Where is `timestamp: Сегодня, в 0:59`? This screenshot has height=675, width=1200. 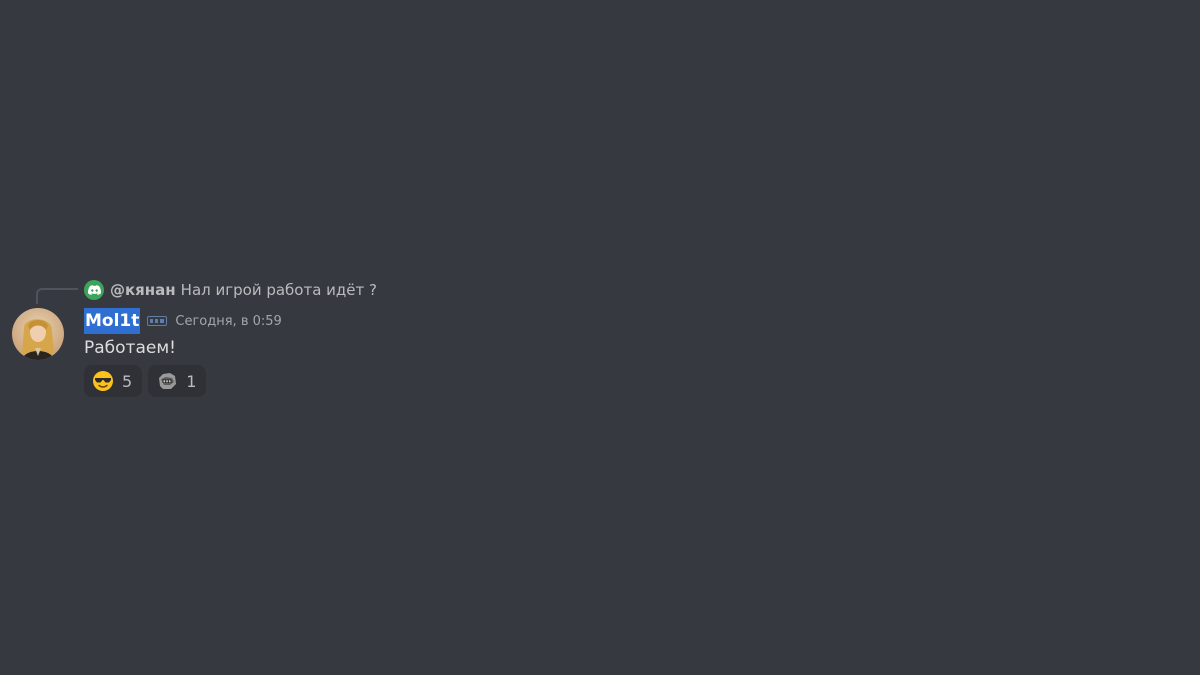 timestamp: Сегодня, в 0:59 is located at coordinates (228, 321).